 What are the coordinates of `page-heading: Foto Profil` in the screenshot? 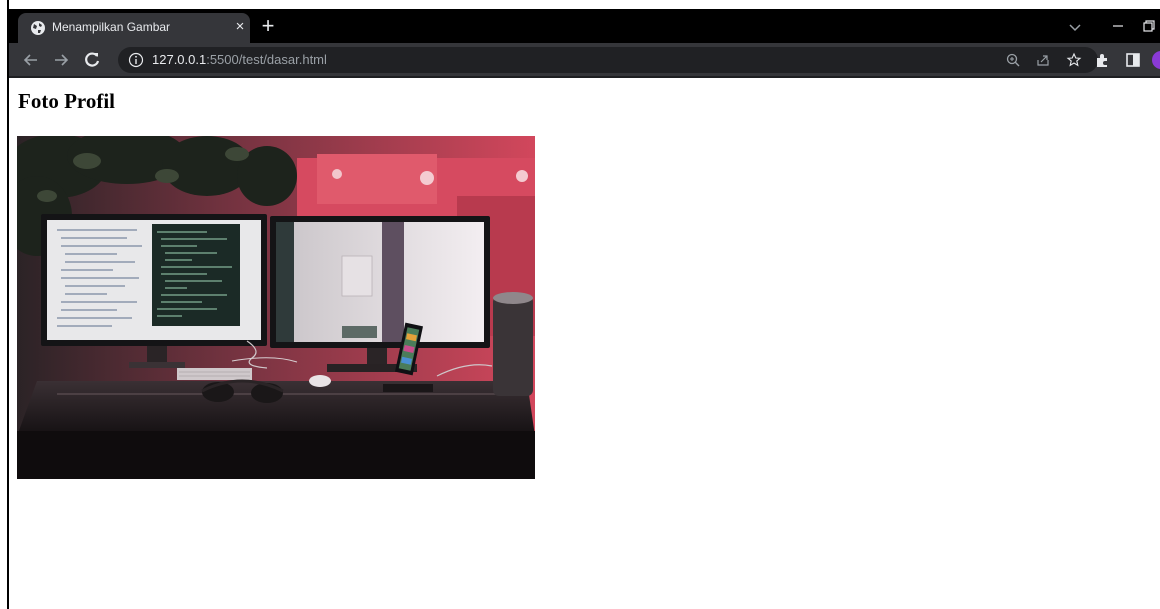 It's located at (67, 101).